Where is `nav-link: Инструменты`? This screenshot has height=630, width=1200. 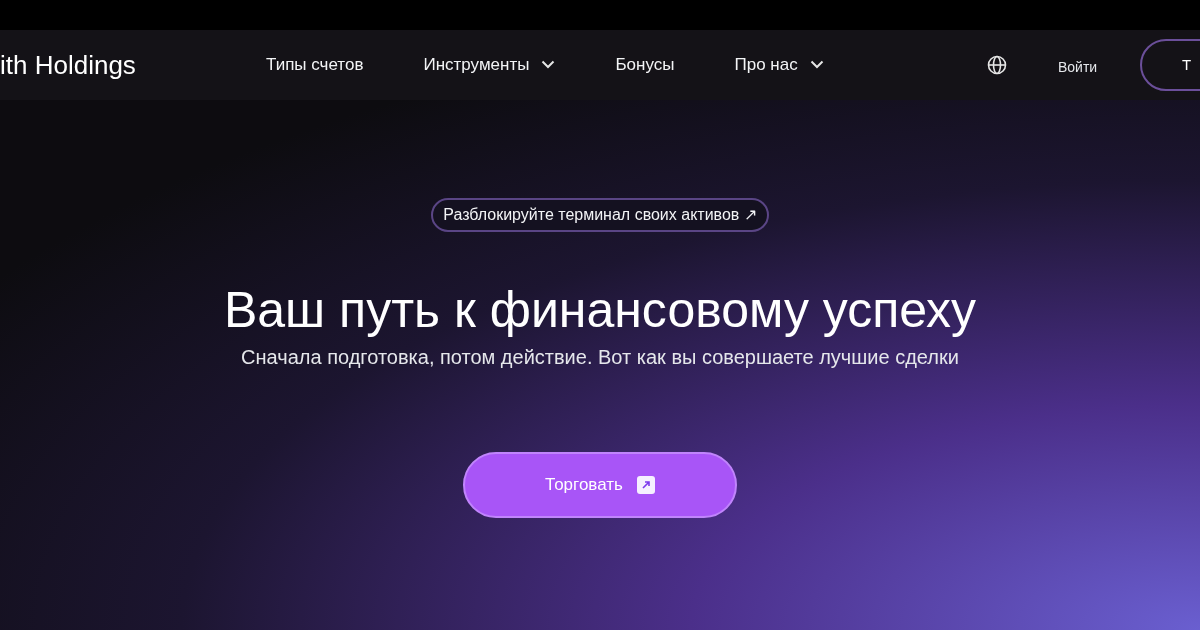 nav-link: Инструменты is located at coordinates (489, 65).